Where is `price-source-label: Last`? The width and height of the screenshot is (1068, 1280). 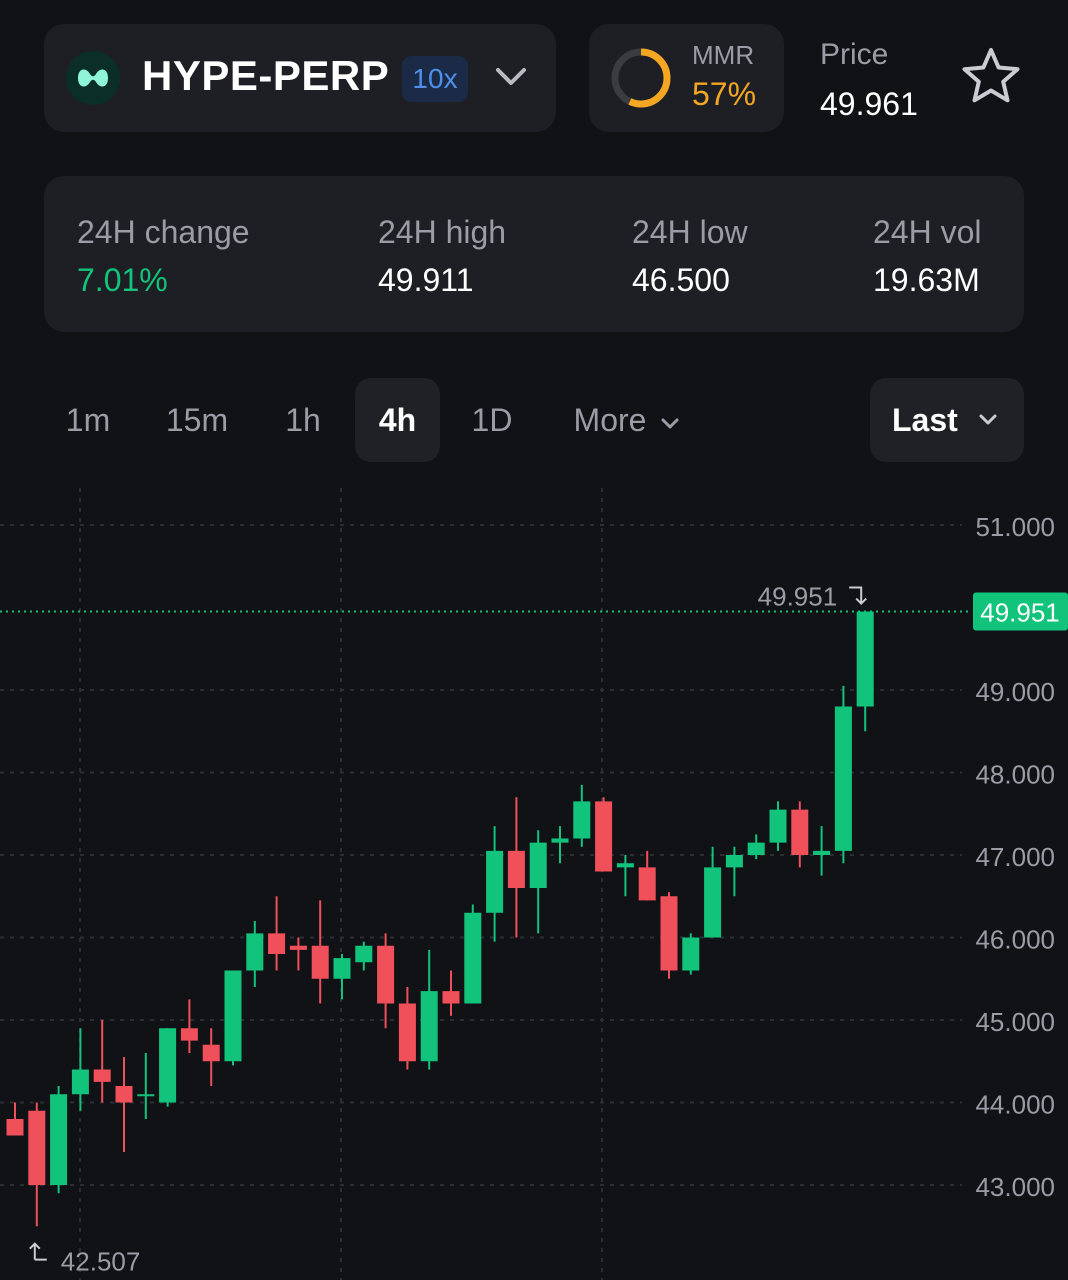 price-source-label: Last is located at coordinates (925, 420).